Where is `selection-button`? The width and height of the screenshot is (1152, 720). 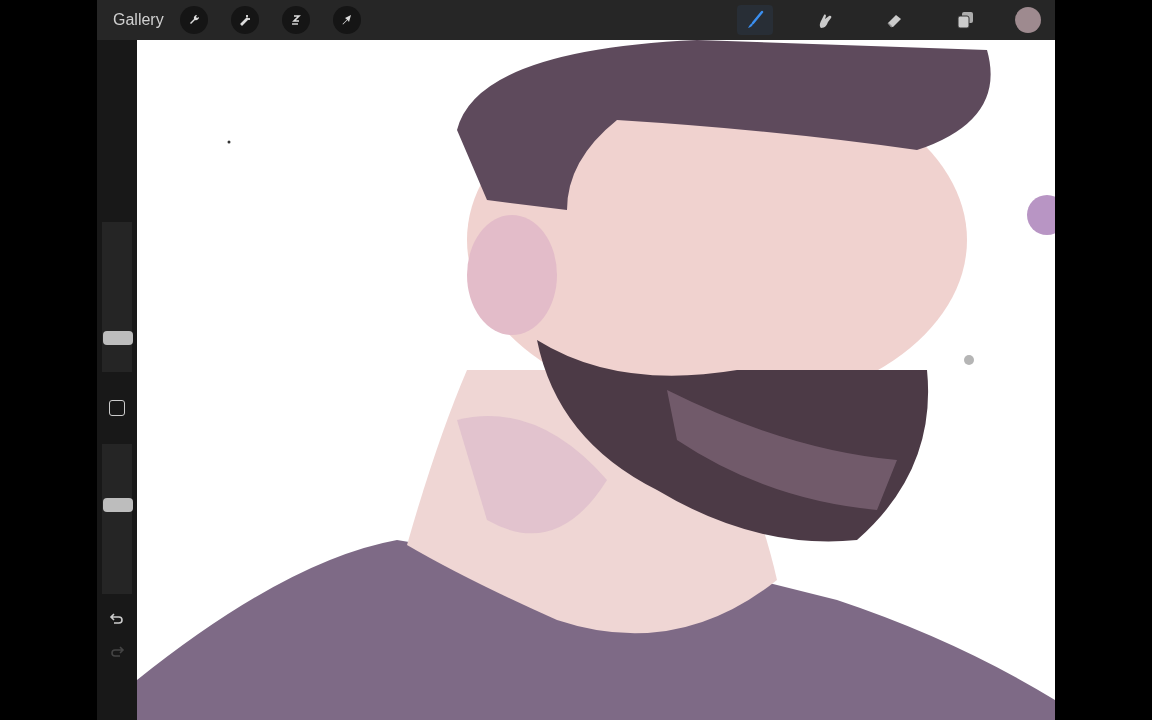 selection-button is located at coordinates (295, 20).